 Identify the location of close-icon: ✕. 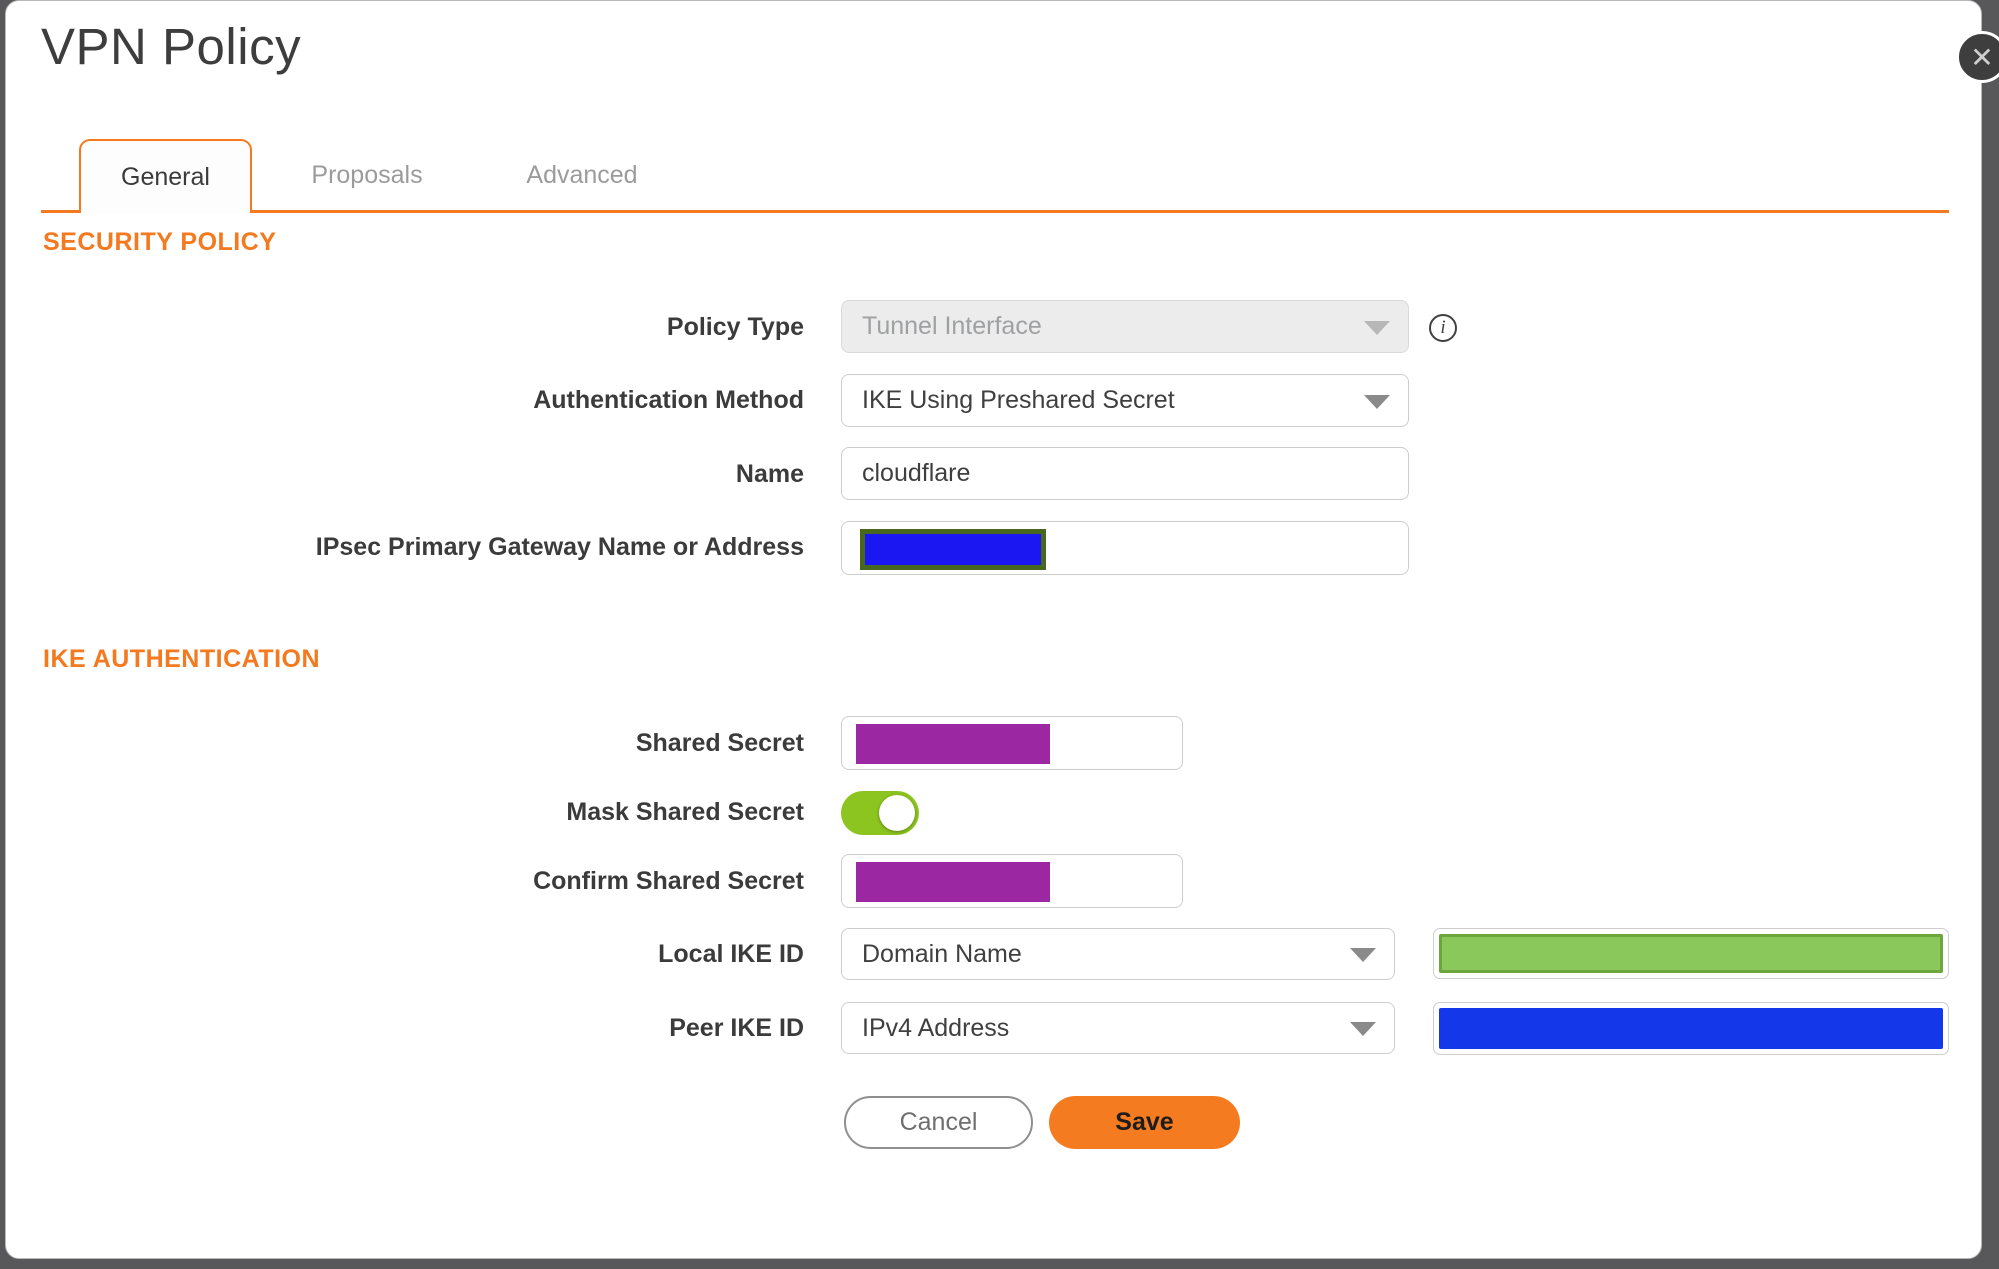
(1982, 57).